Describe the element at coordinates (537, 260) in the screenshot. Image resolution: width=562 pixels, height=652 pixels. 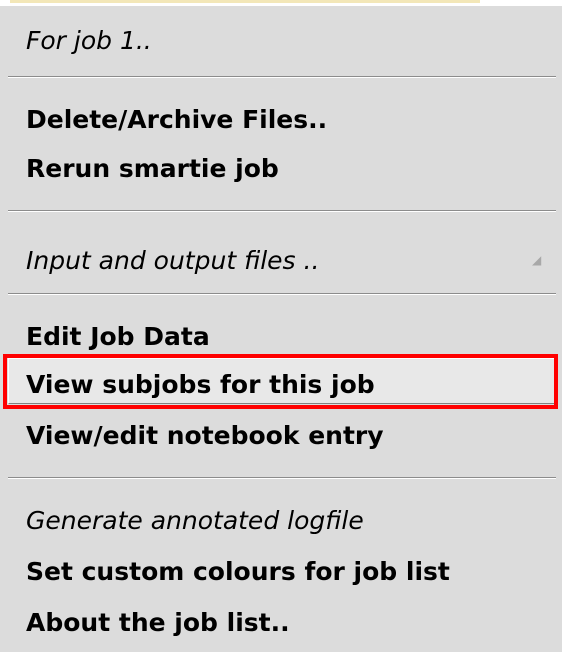
I see `submenu-arrow-icon: ◢` at that location.